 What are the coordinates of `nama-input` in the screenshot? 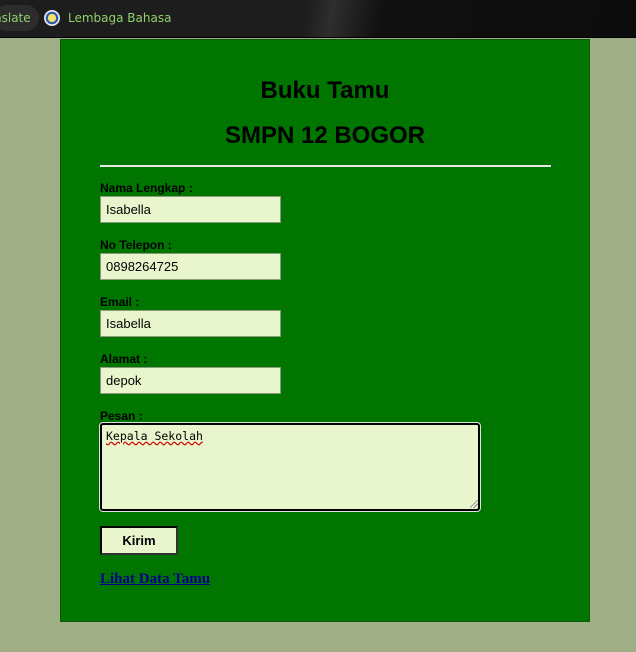 It's located at (190, 209).